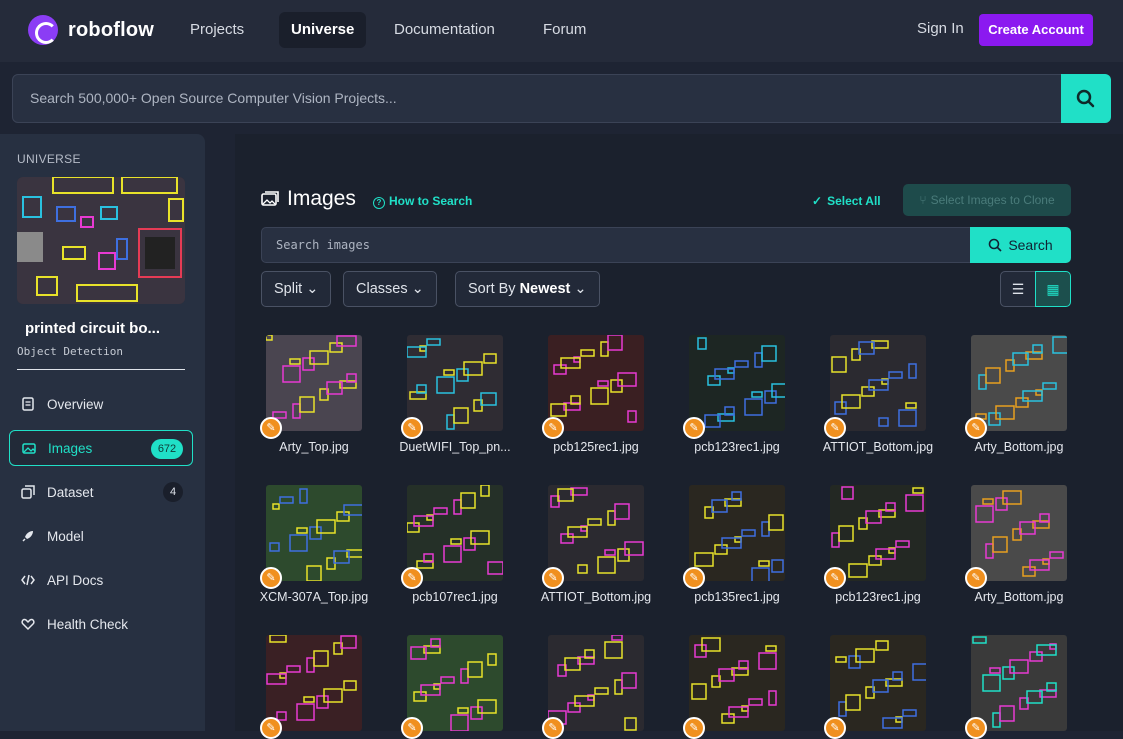 This screenshot has height=739, width=1123. I want to click on sidebar-item-api-docs: API Docs, so click(101, 580).